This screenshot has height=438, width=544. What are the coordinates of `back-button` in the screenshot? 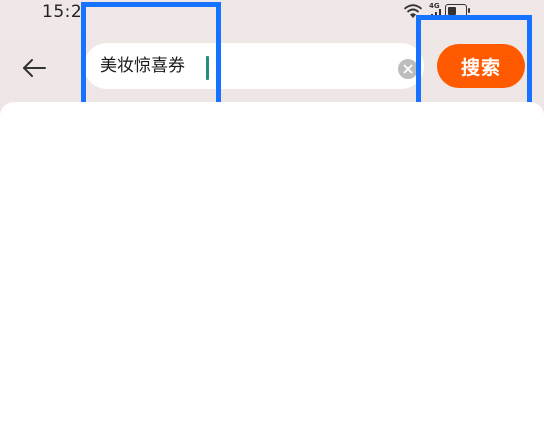 It's located at (34, 68).